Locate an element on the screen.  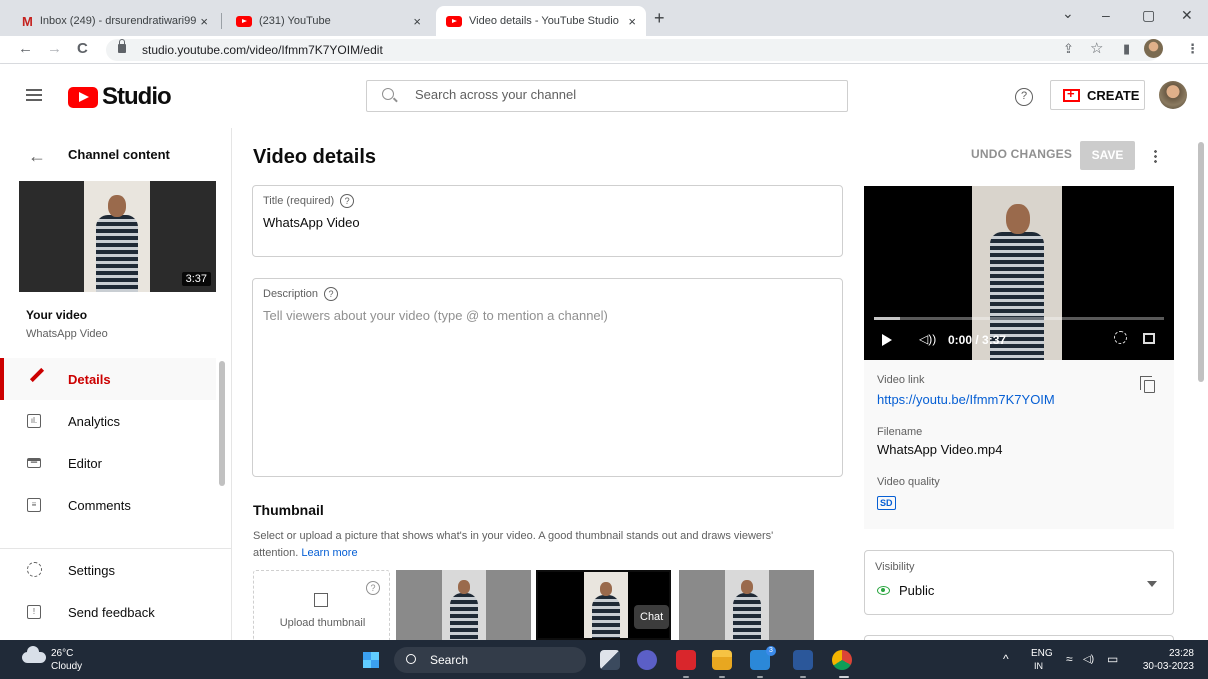
share-icon: ⇪ is located at coordinates (1068, 49).